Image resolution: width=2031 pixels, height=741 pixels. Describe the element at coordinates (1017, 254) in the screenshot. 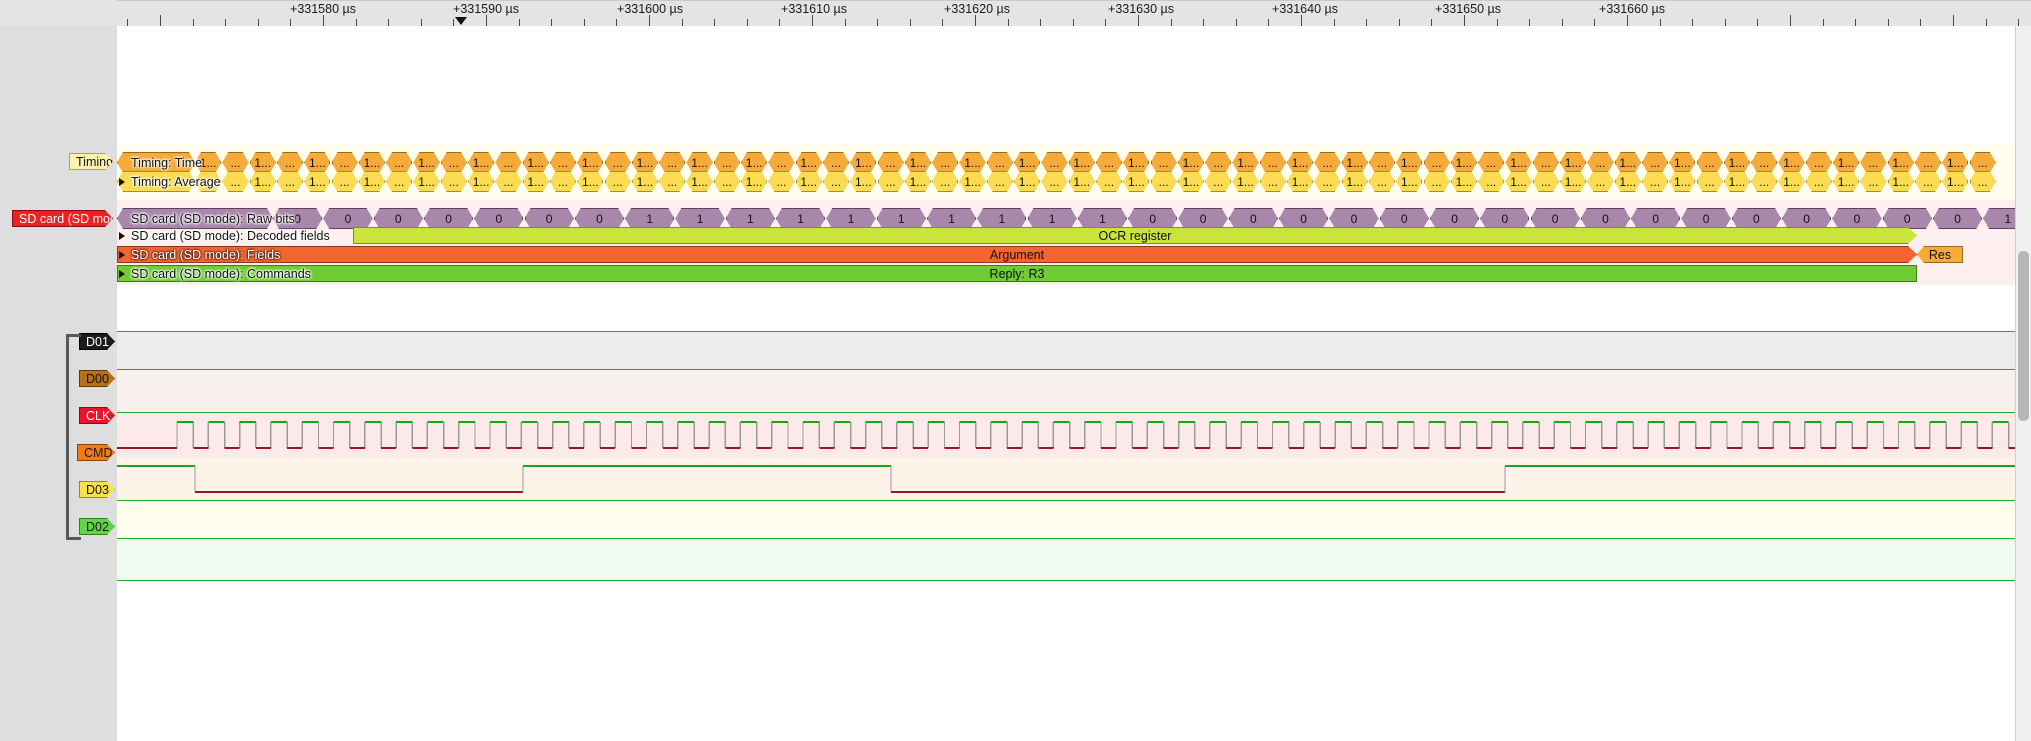

I see `fields-bar: Argument` at that location.